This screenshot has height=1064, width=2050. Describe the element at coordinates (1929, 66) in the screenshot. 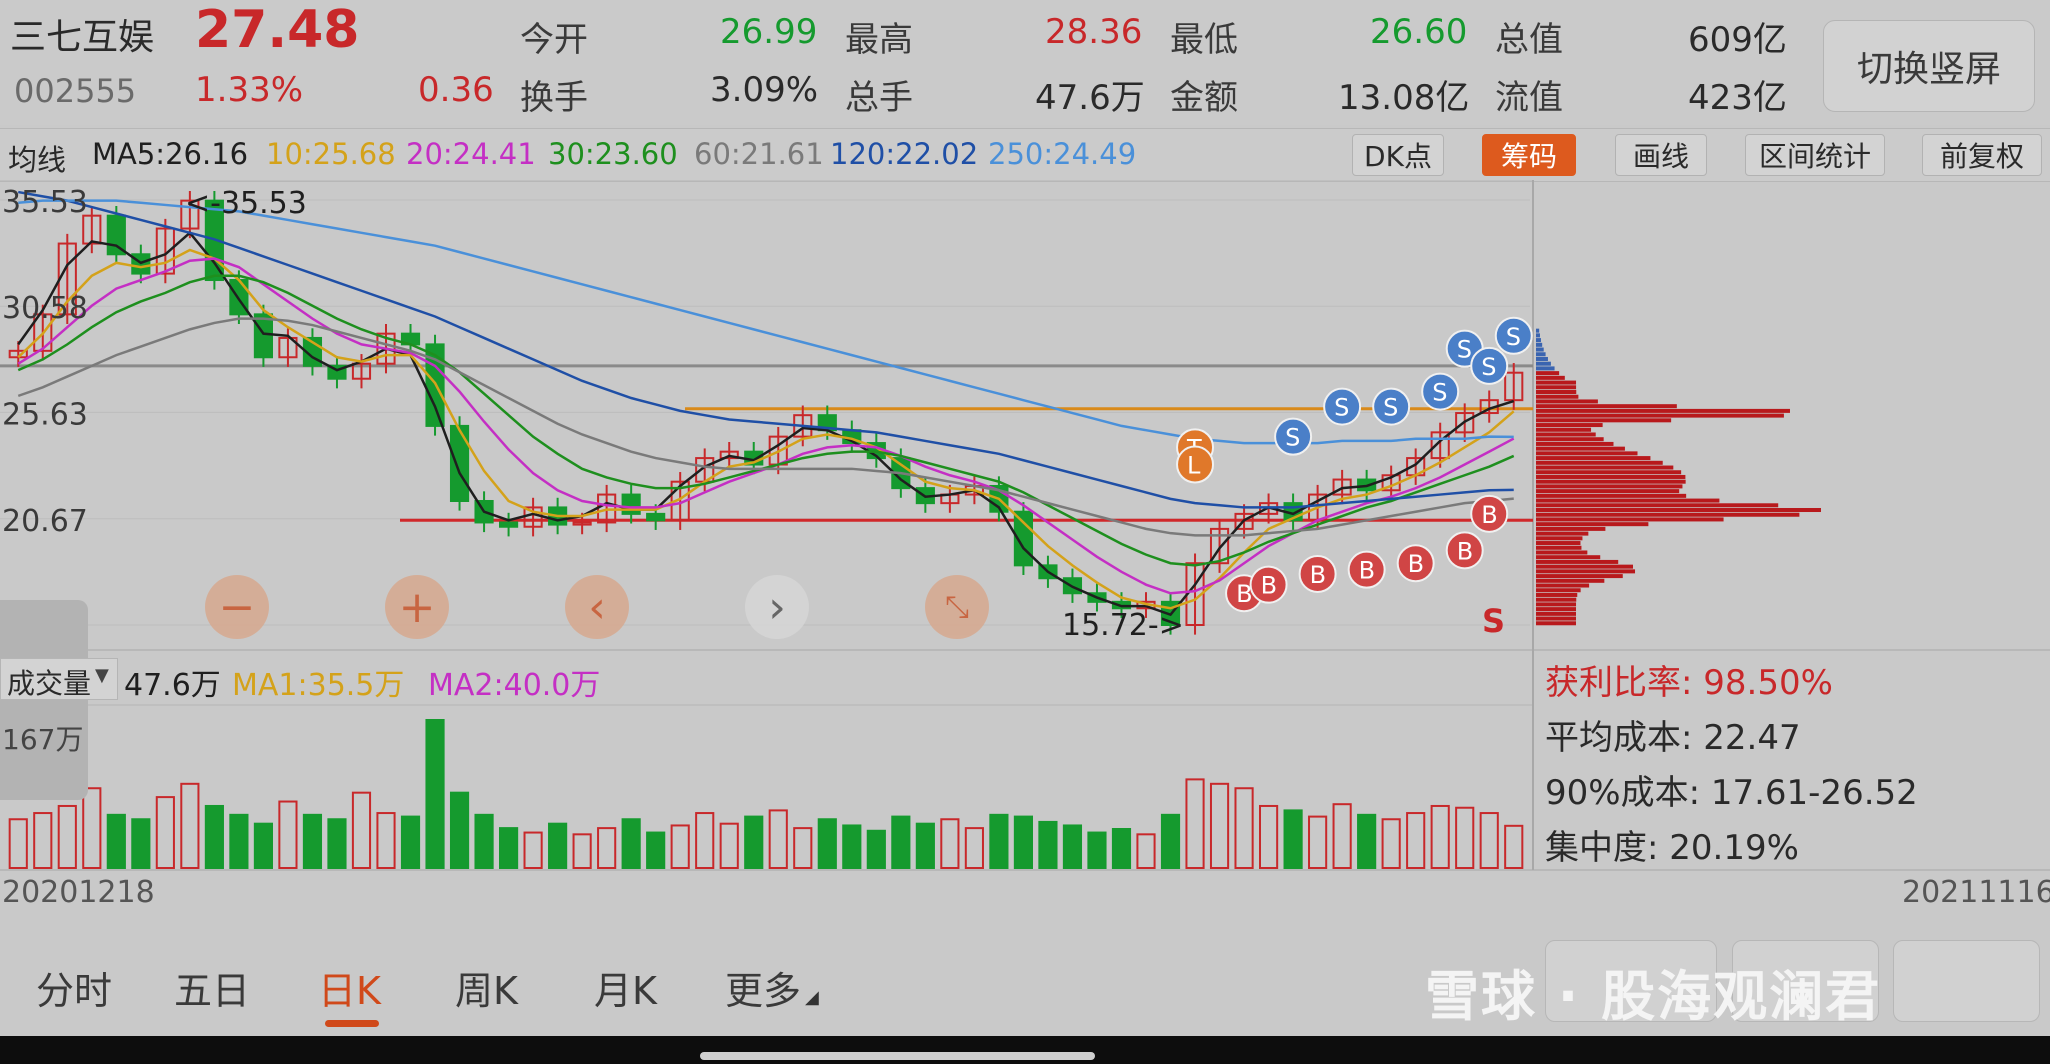

I see `switch-portrait-button: 切换竖屏` at that location.